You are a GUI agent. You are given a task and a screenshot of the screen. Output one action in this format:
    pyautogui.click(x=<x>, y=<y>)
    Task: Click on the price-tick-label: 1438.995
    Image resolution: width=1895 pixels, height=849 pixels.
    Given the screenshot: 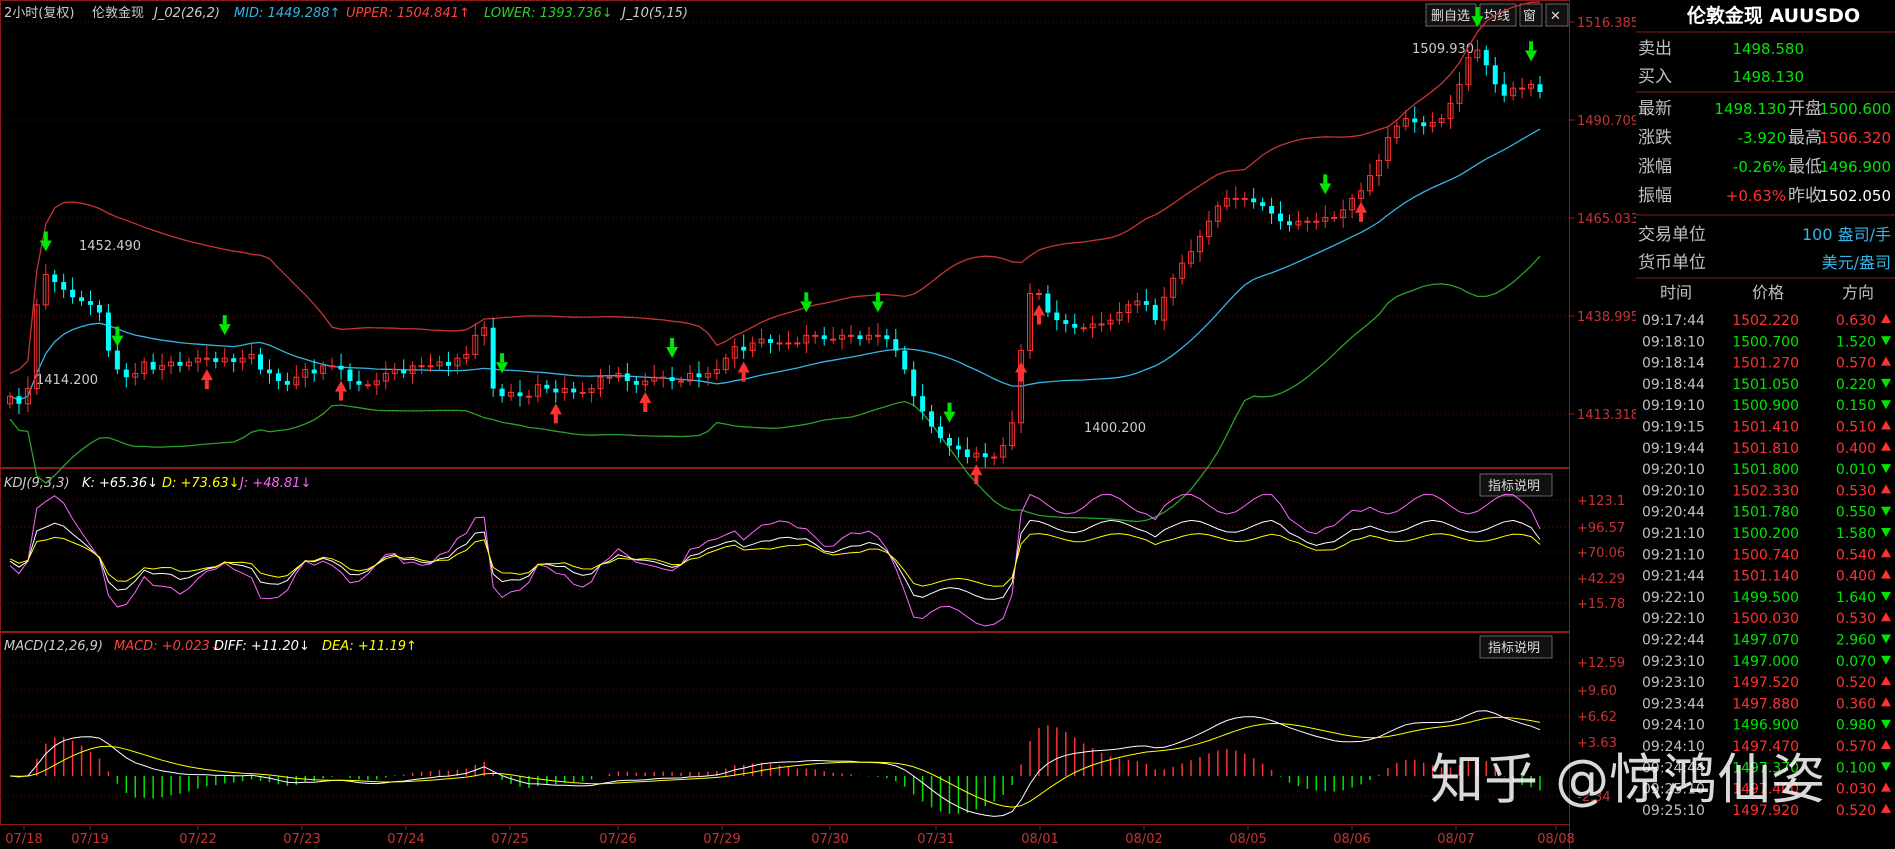 What is the action you would take?
    pyautogui.click(x=1608, y=317)
    